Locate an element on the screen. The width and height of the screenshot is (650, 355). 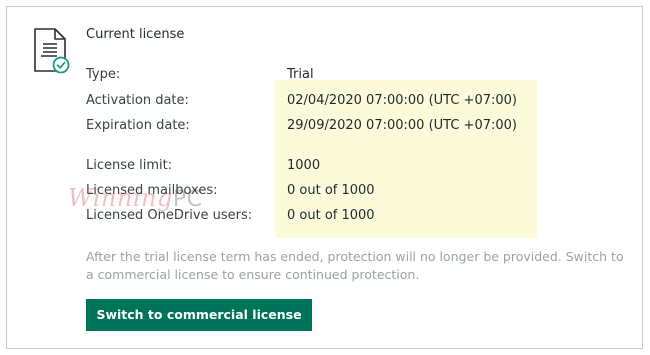
watermark: WinningPC is located at coordinates (135, 198).